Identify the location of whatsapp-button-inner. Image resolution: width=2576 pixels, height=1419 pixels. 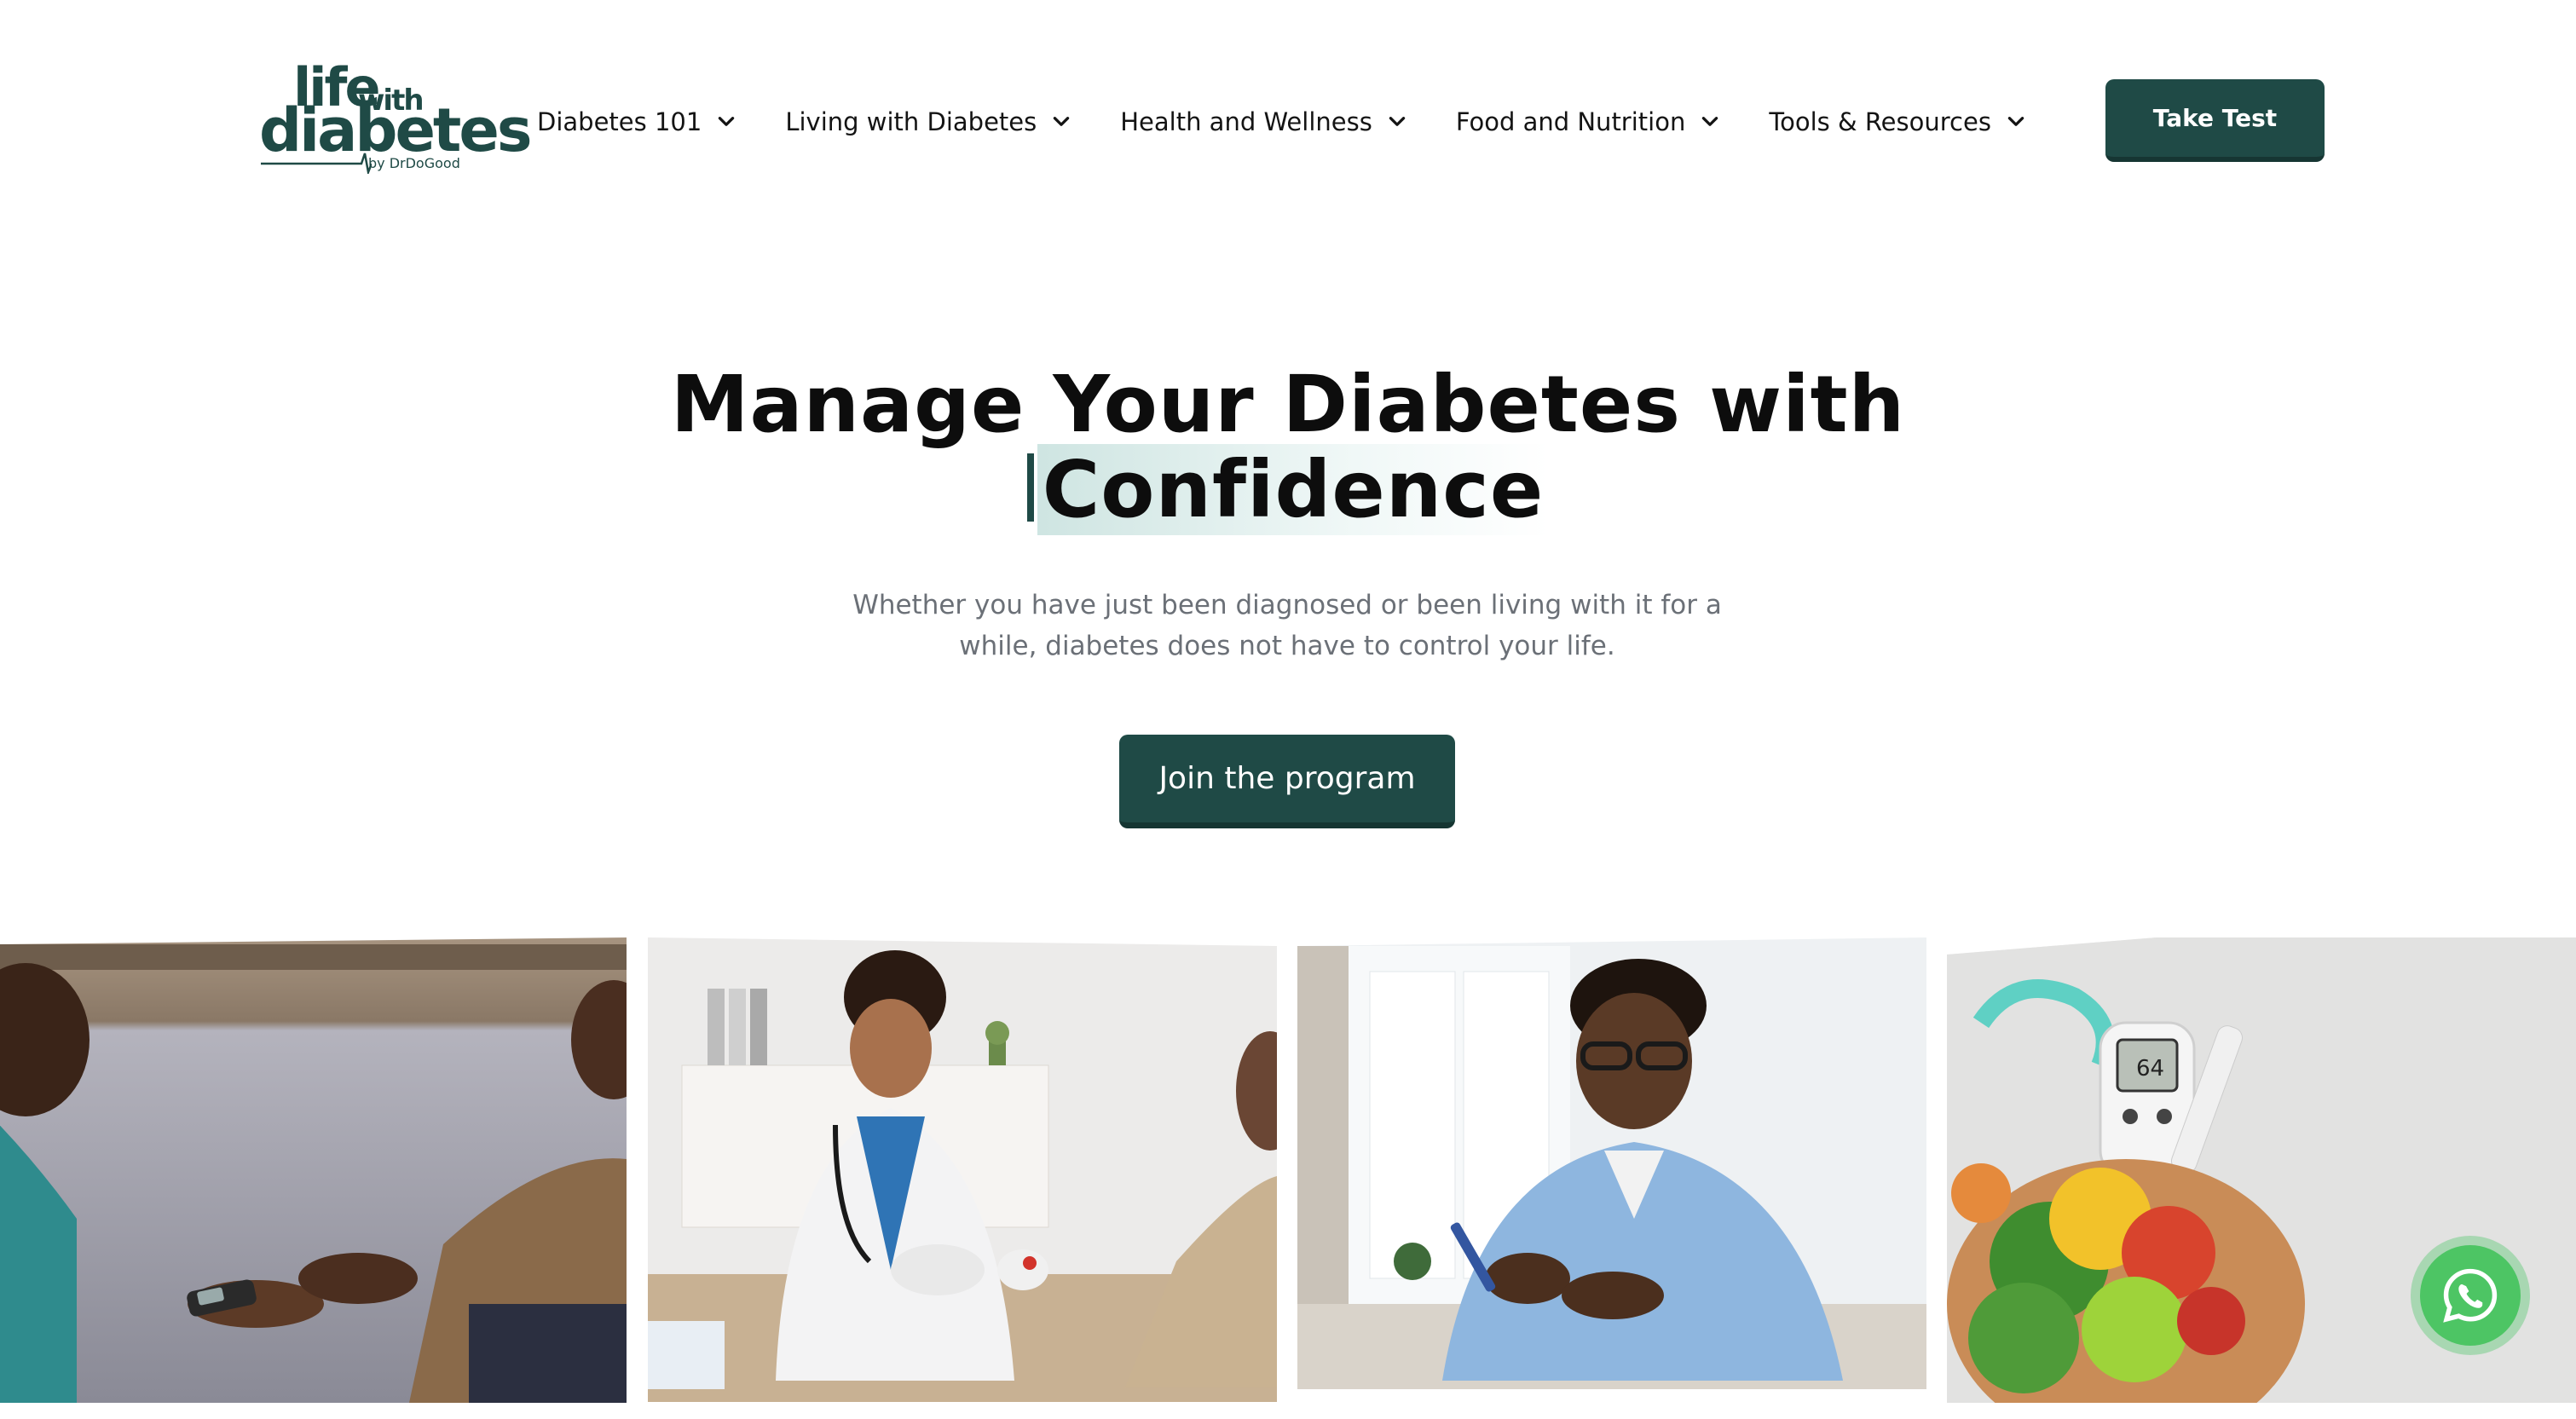
(2470, 1295).